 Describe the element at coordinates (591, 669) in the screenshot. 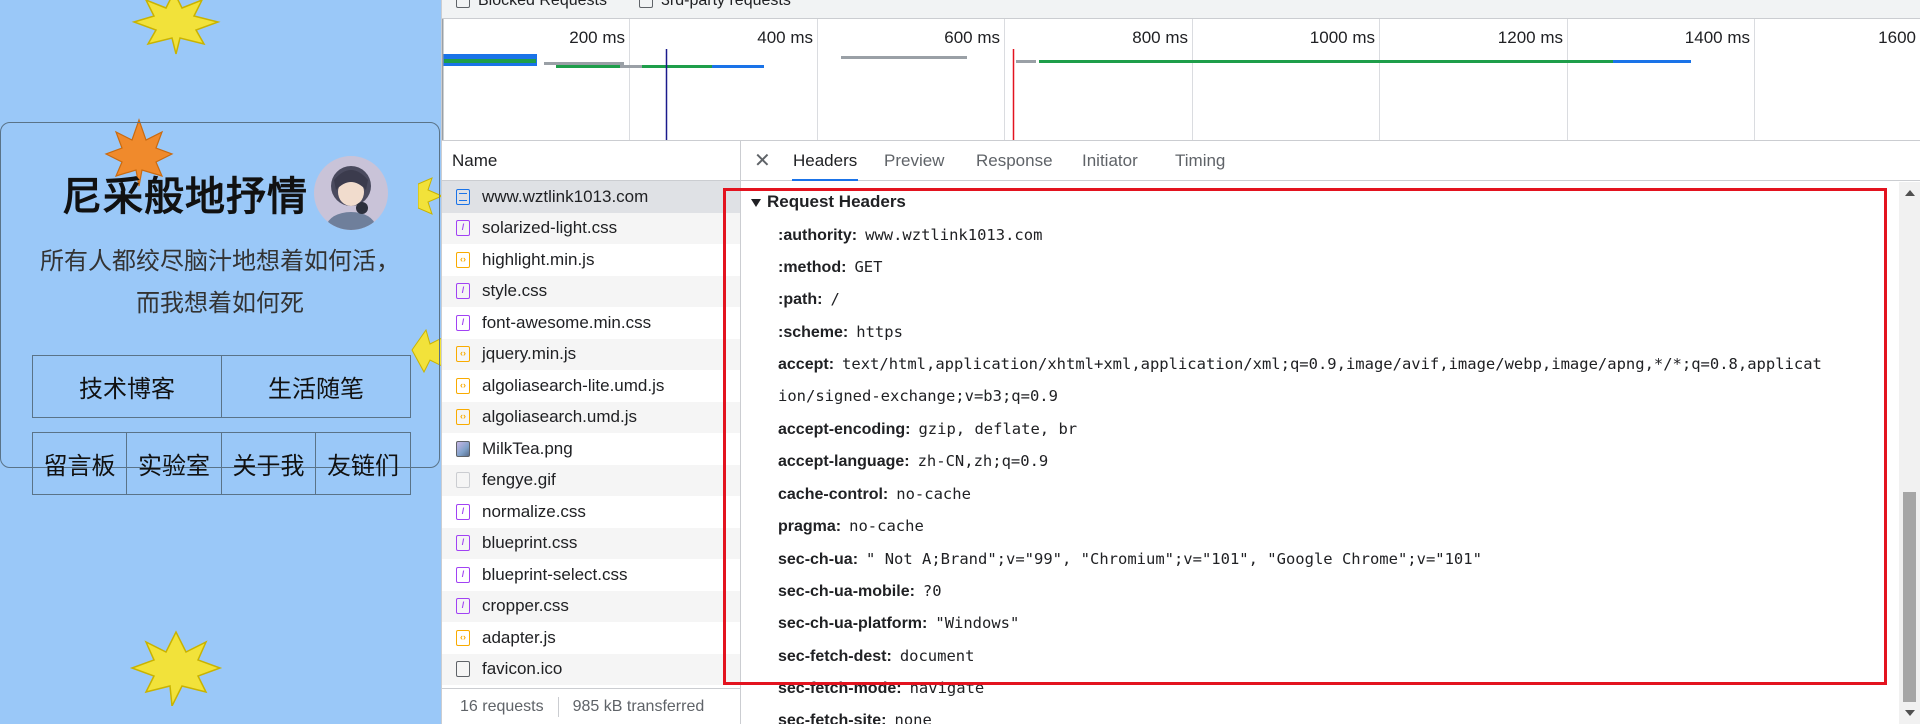

I see `request-row: favicon.ico` at that location.